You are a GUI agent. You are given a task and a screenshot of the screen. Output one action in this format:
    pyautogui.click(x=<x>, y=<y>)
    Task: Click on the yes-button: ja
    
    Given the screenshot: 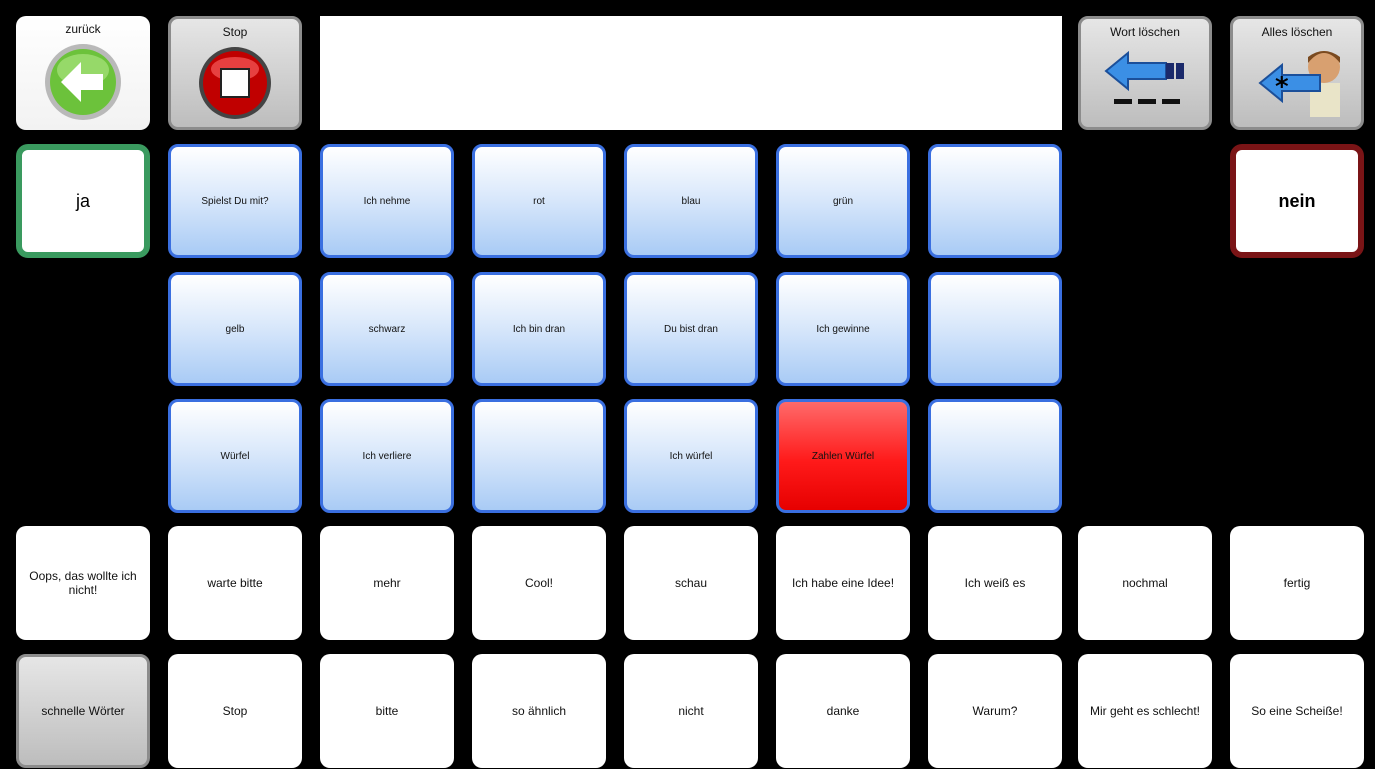 What is the action you would take?
    pyautogui.click(x=83, y=201)
    